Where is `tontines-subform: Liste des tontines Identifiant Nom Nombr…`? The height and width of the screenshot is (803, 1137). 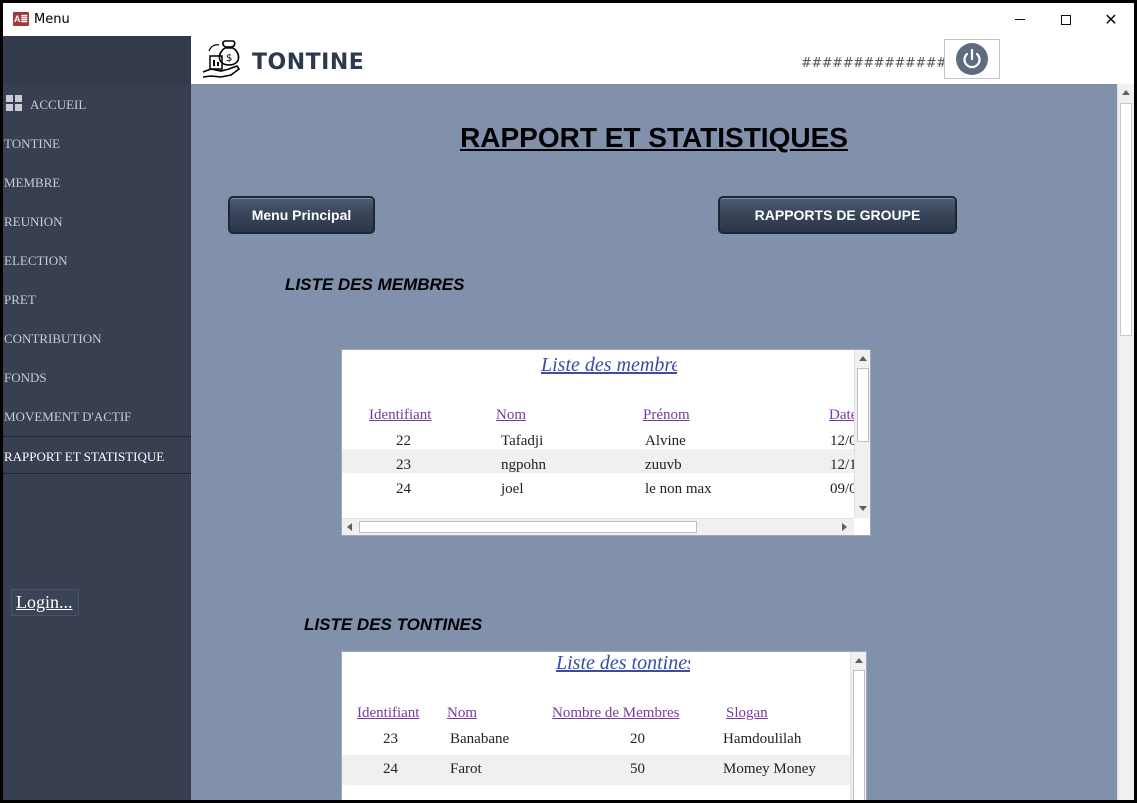
tontines-subform: Liste des tontines Identifiant Nom Nombr… is located at coordinates (604, 725).